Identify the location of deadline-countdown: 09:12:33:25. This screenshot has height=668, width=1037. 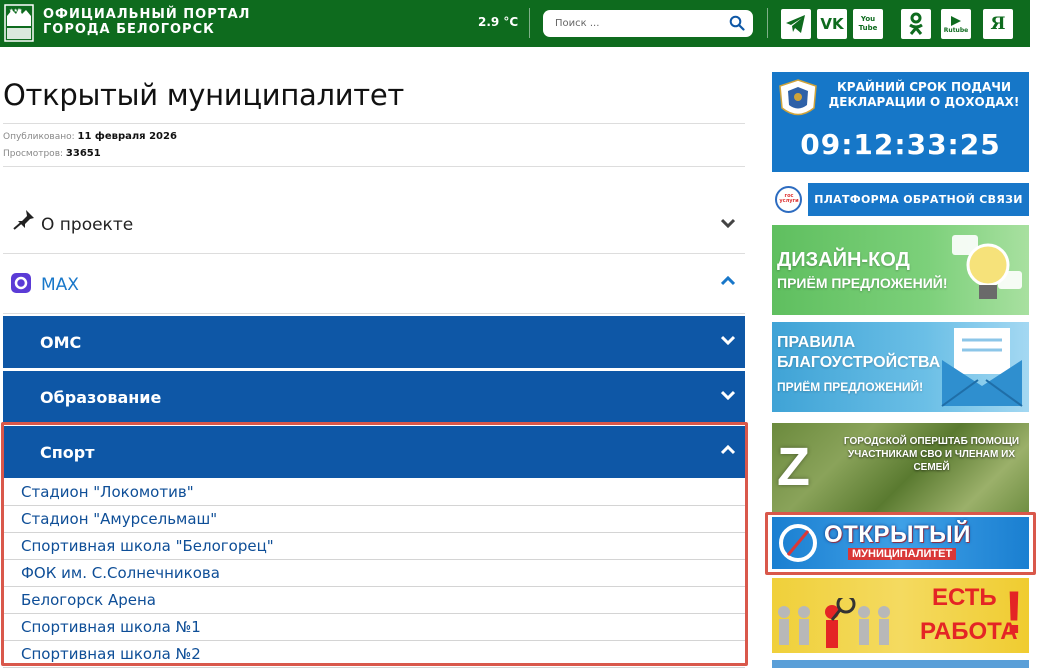
(900, 144).